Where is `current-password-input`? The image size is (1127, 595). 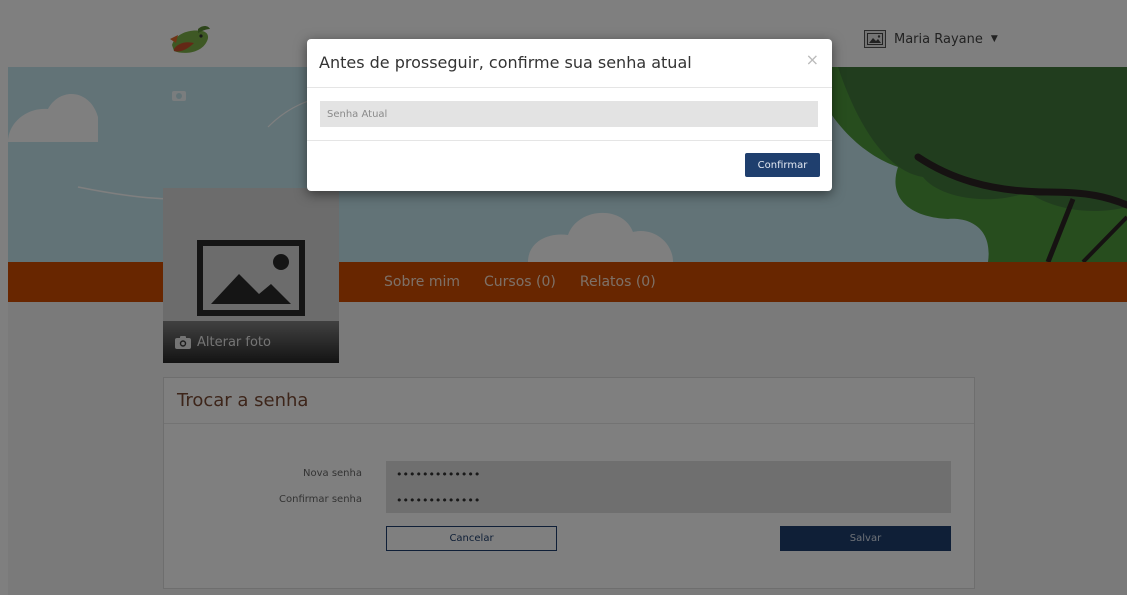 current-password-input is located at coordinates (569, 114).